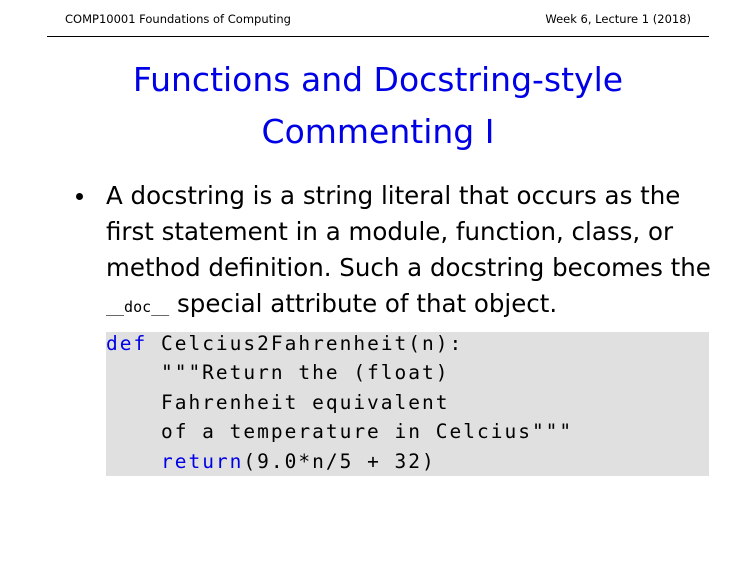  Describe the element at coordinates (278, 372) in the screenshot. I see `code-line-2: """Return the (float)` at that location.